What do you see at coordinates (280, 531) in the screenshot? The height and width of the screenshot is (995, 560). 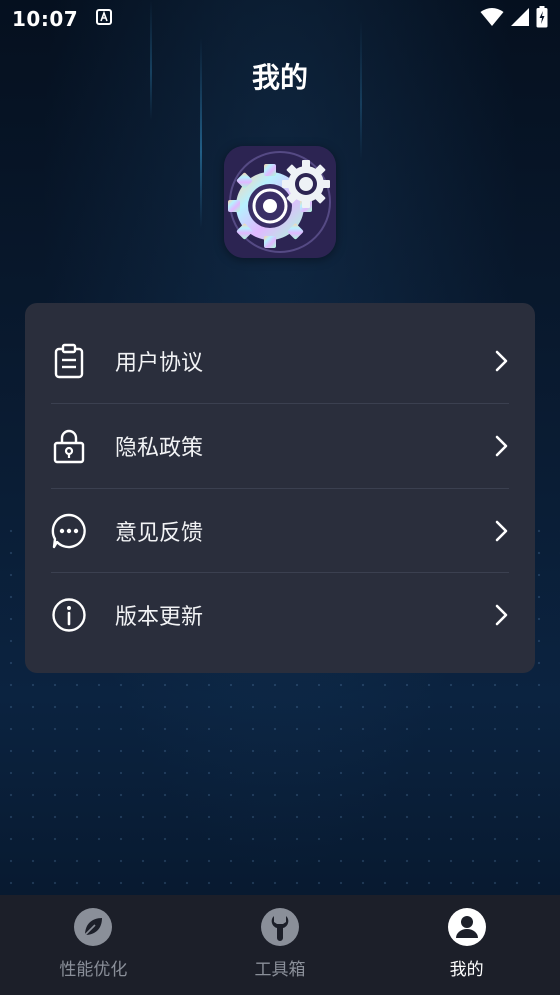 I see `menu-item-feedback: 意见反馈` at bounding box center [280, 531].